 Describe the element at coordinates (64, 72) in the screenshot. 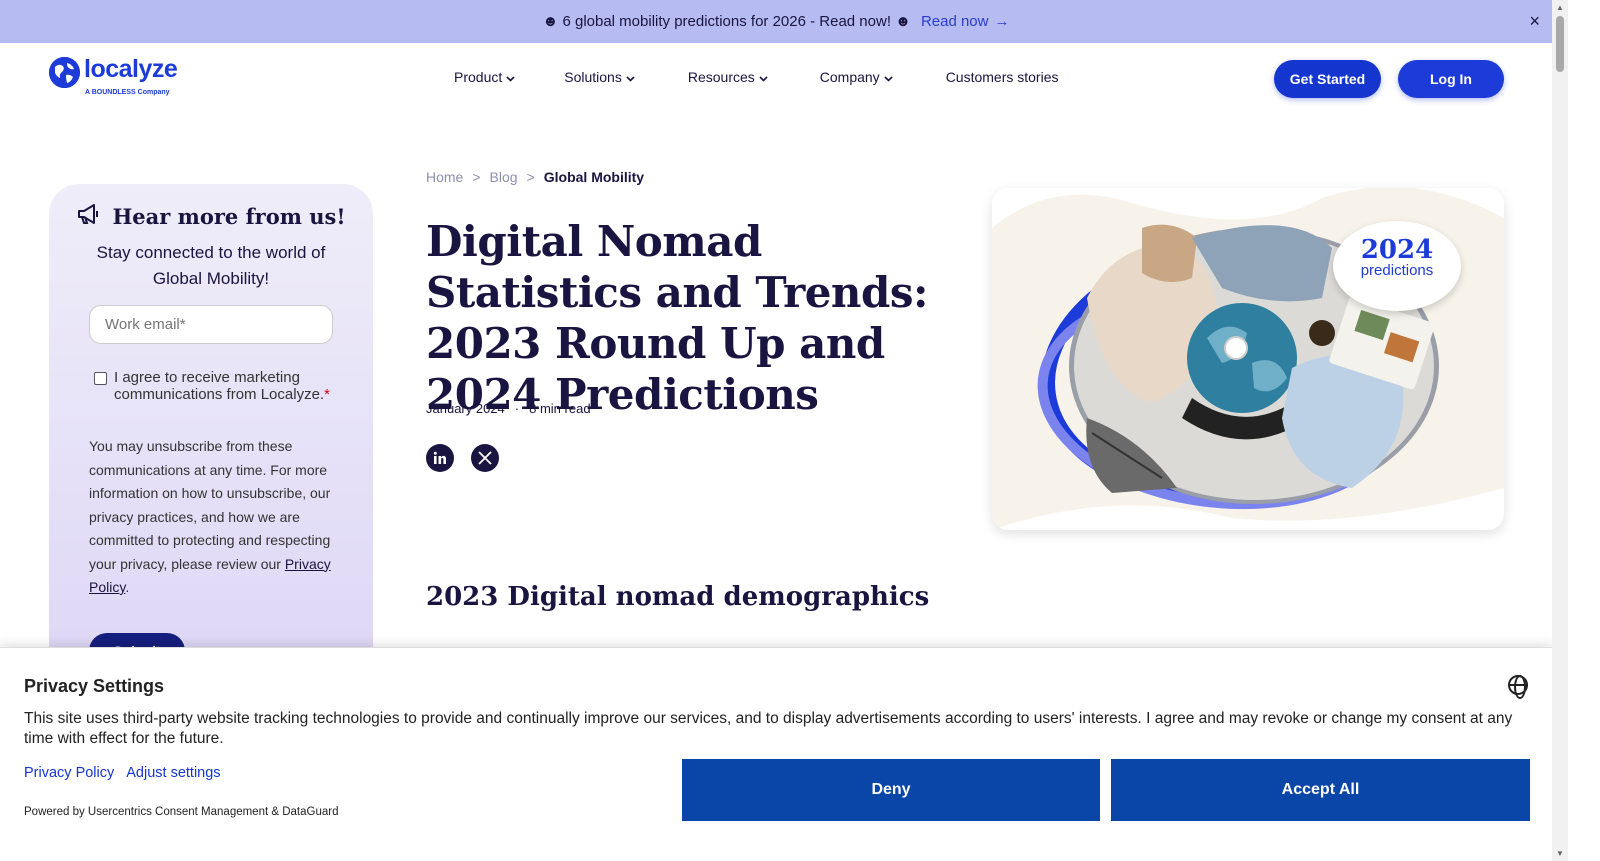

I see `globe-logo-icon` at that location.